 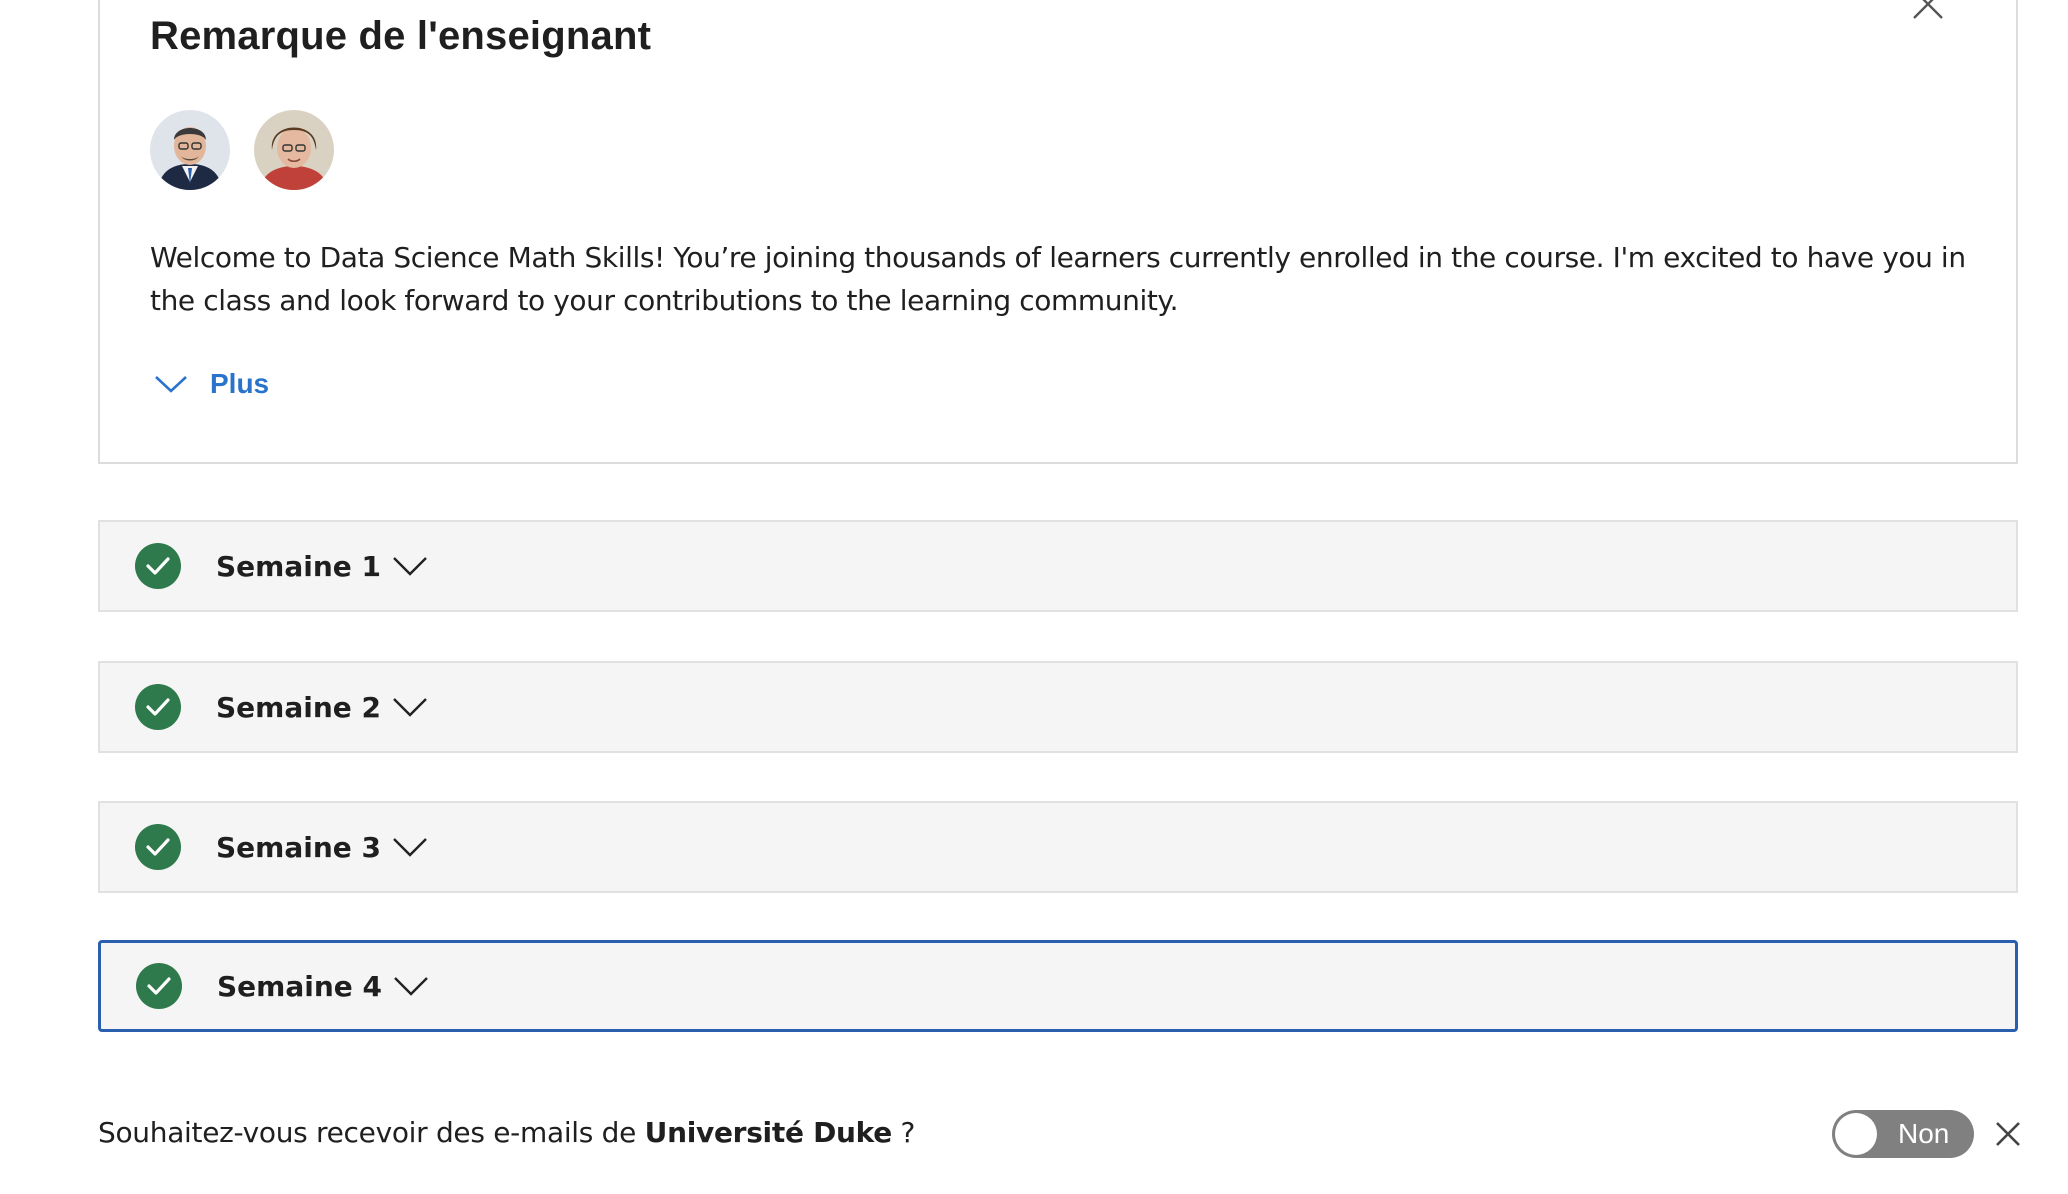 I want to click on instructor-avatars, so click(x=242, y=150).